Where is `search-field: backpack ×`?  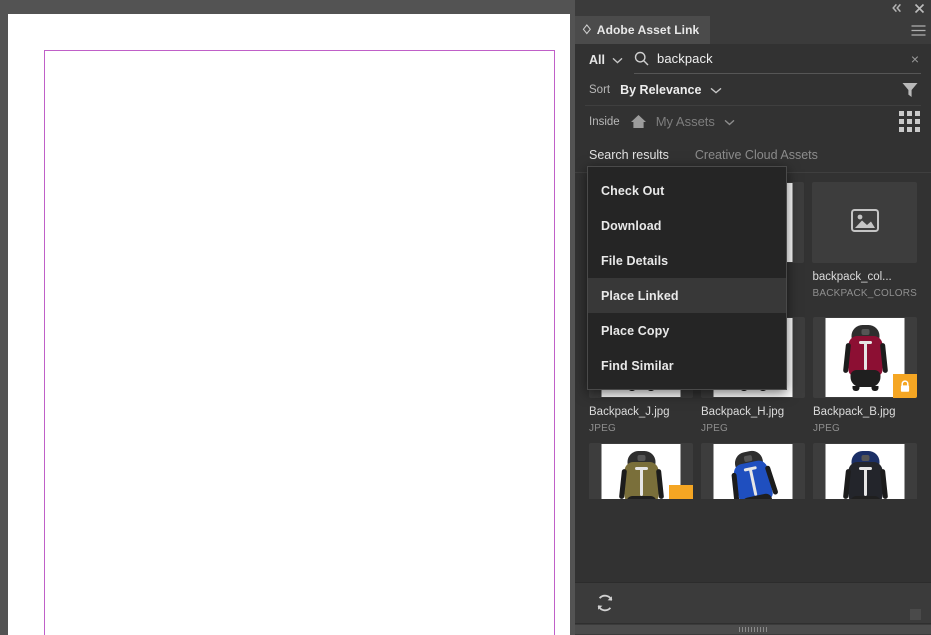
search-field: backpack × is located at coordinates (777, 60).